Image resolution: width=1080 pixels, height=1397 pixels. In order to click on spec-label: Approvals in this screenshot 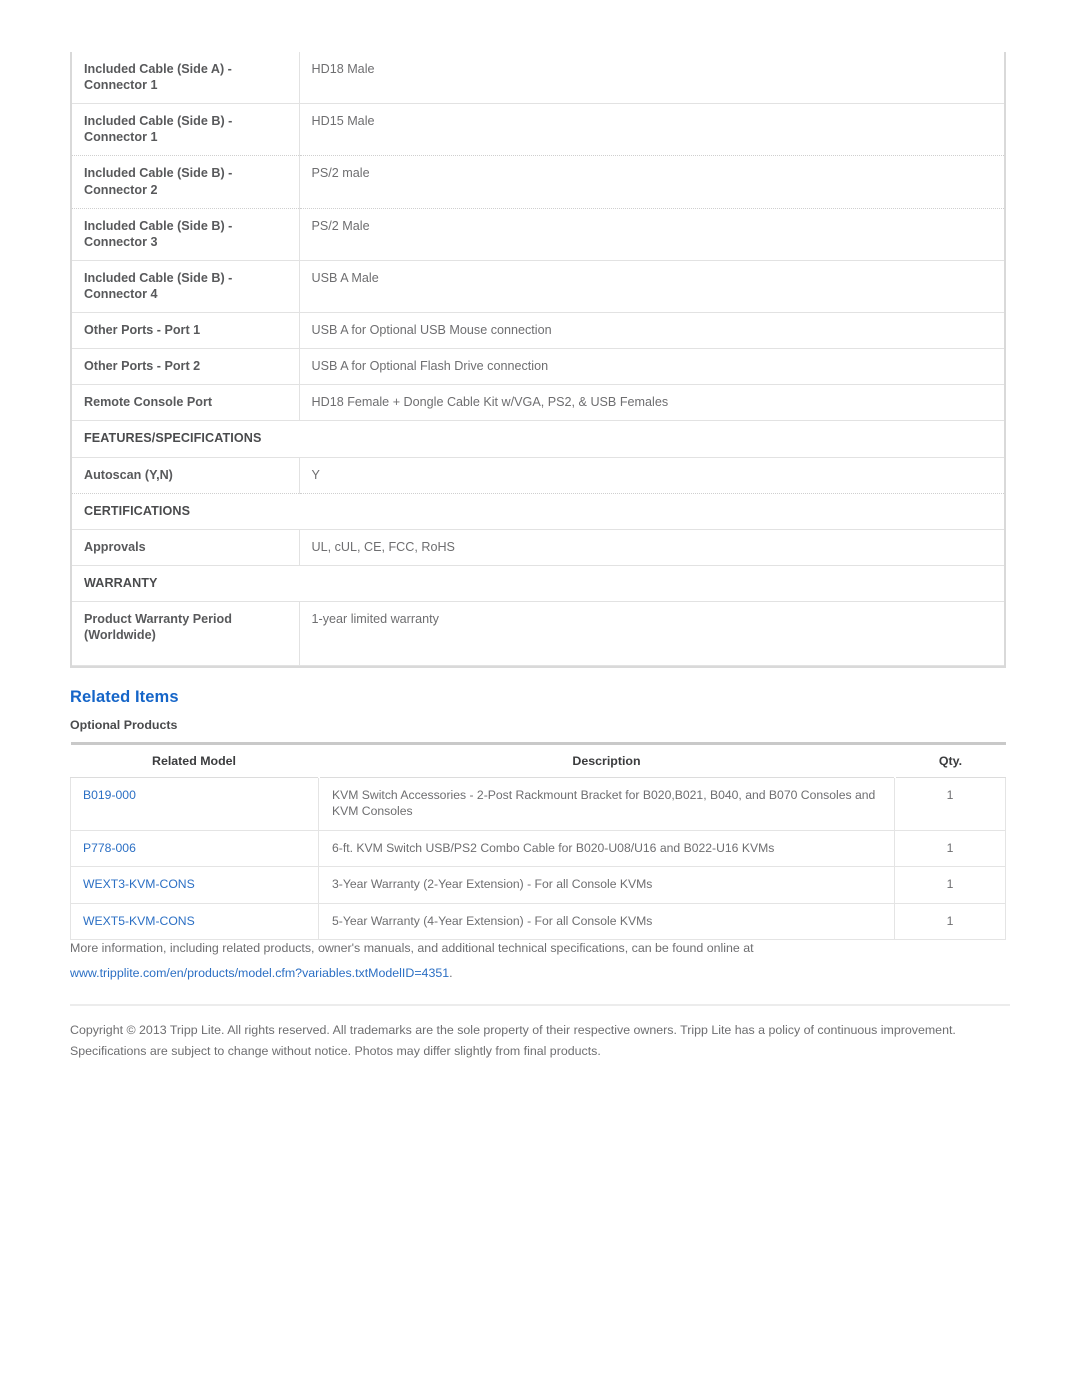, I will do `click(186, 547)`.